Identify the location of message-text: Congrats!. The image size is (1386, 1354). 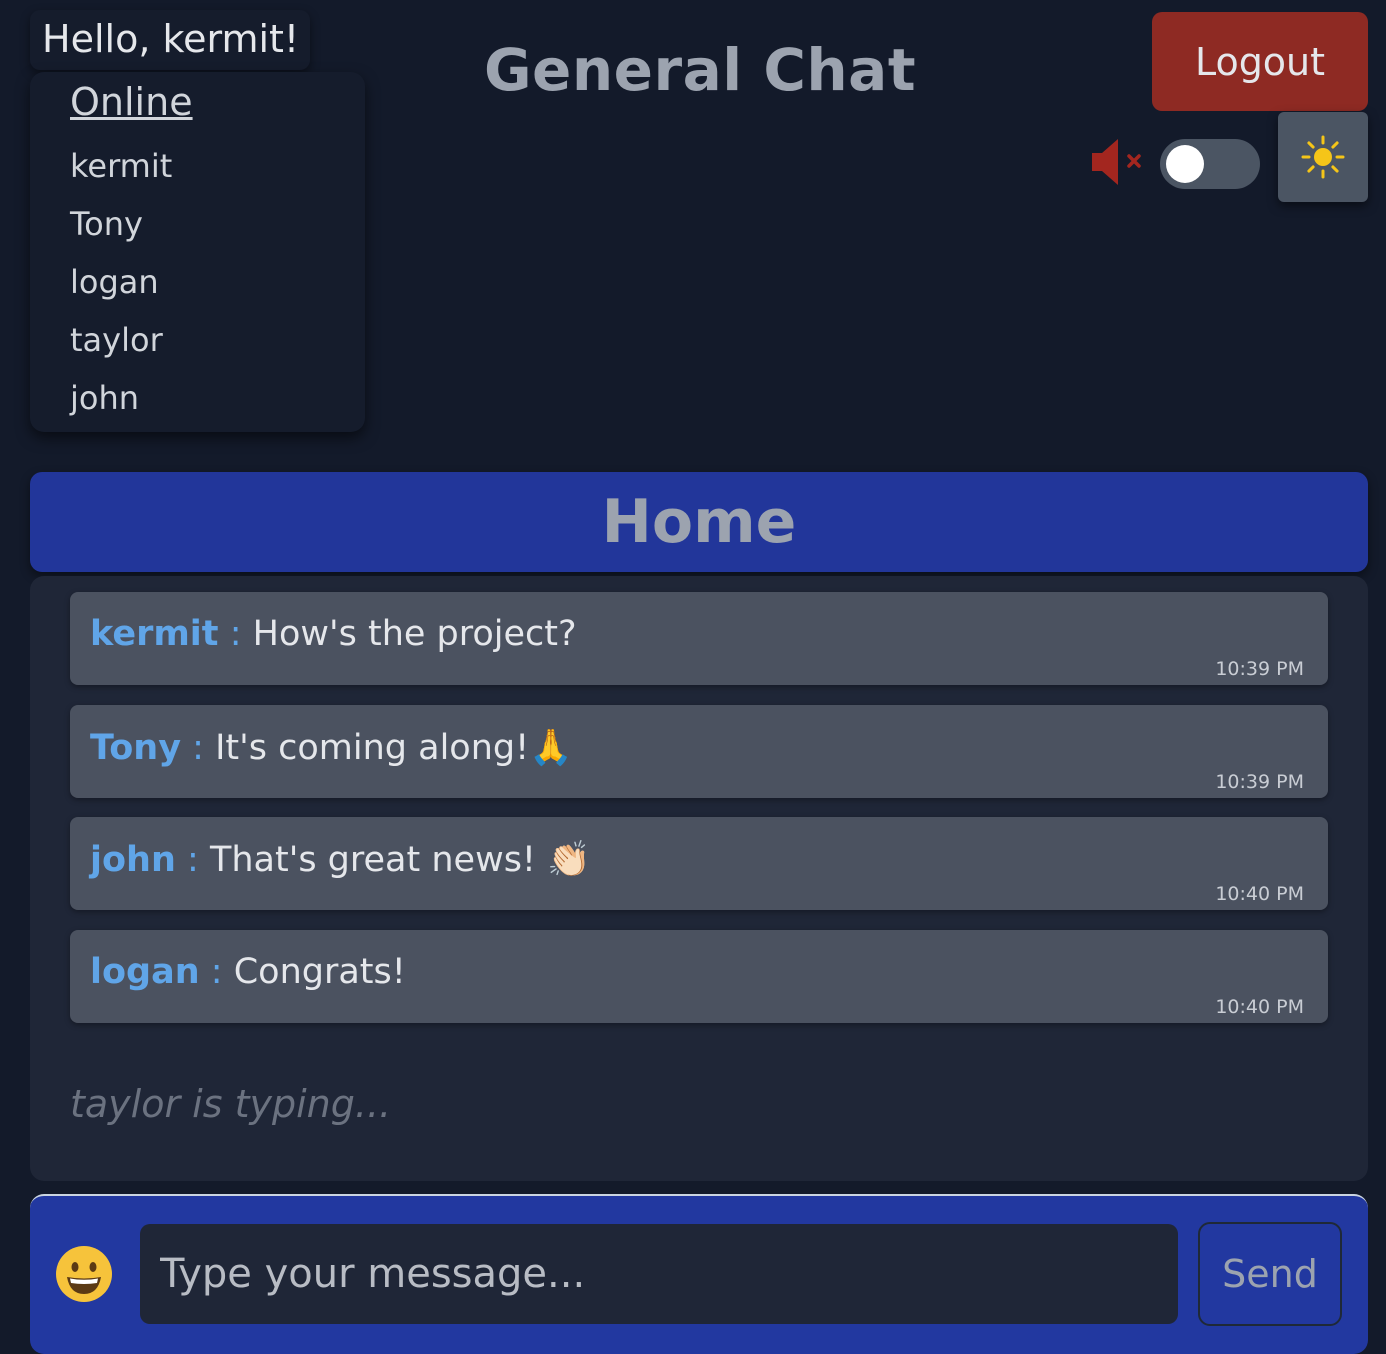
(319, 972).